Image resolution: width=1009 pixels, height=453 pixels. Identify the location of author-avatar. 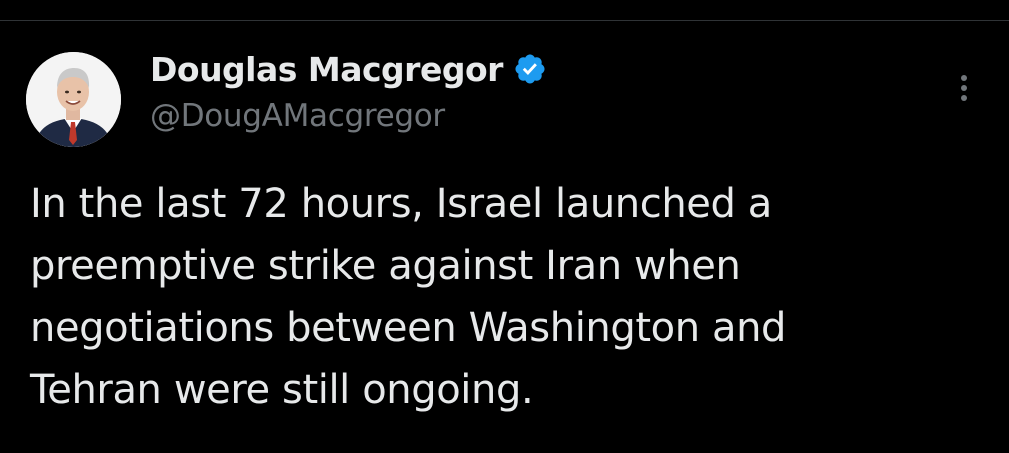
(73, 99).